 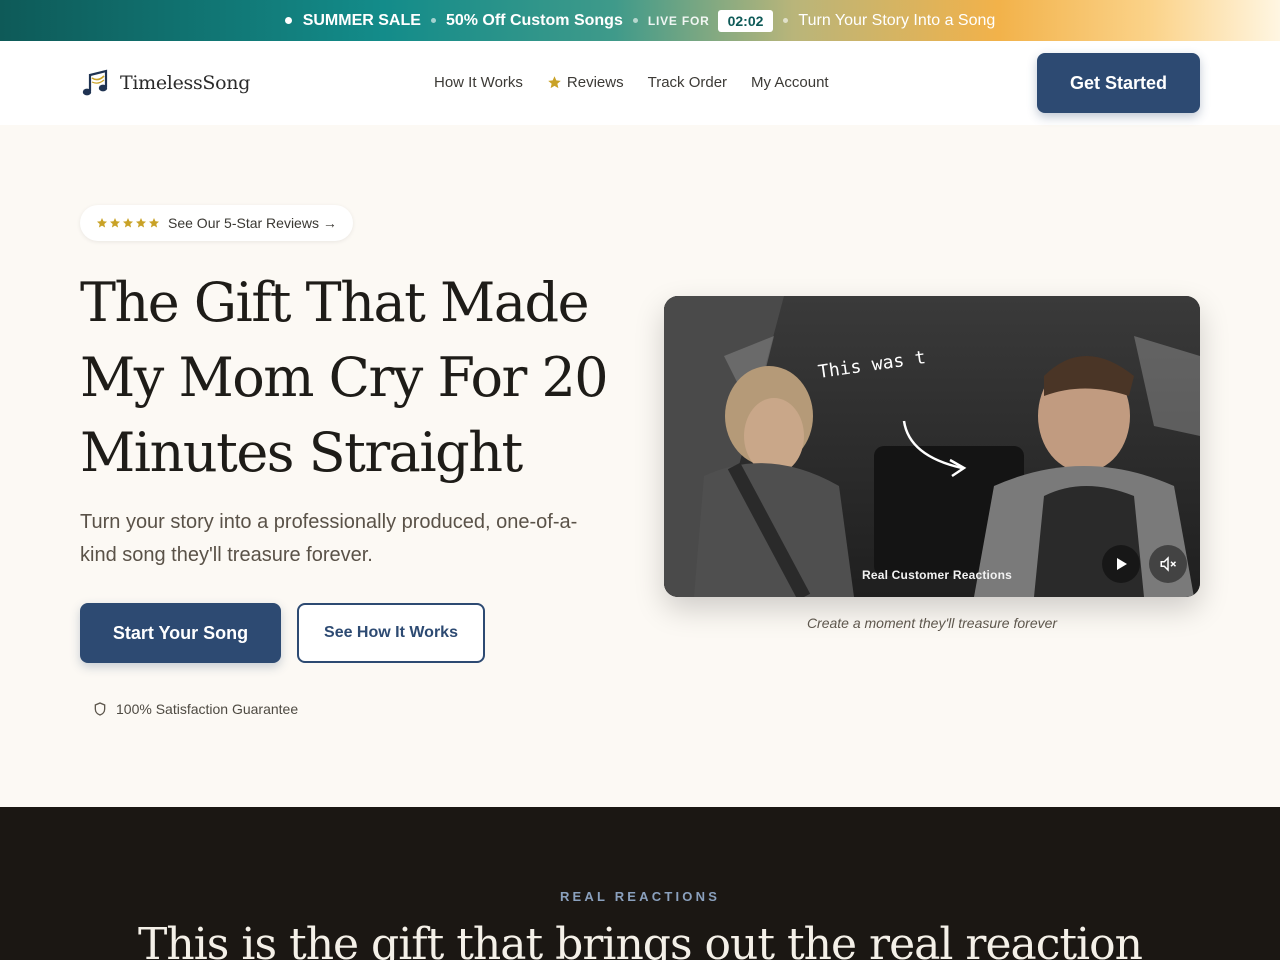 I want to click on brand-name: TimelessSong, so click(x=185, y=83).